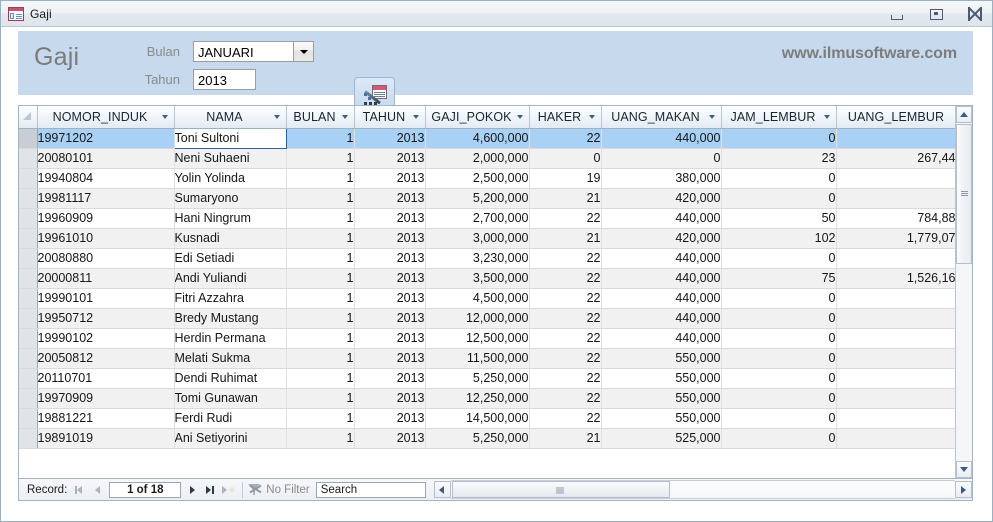 This screenshot has height=522, width=993. I want to click on cell-gaji-pokok: 3,230,000, so click(477, 258).